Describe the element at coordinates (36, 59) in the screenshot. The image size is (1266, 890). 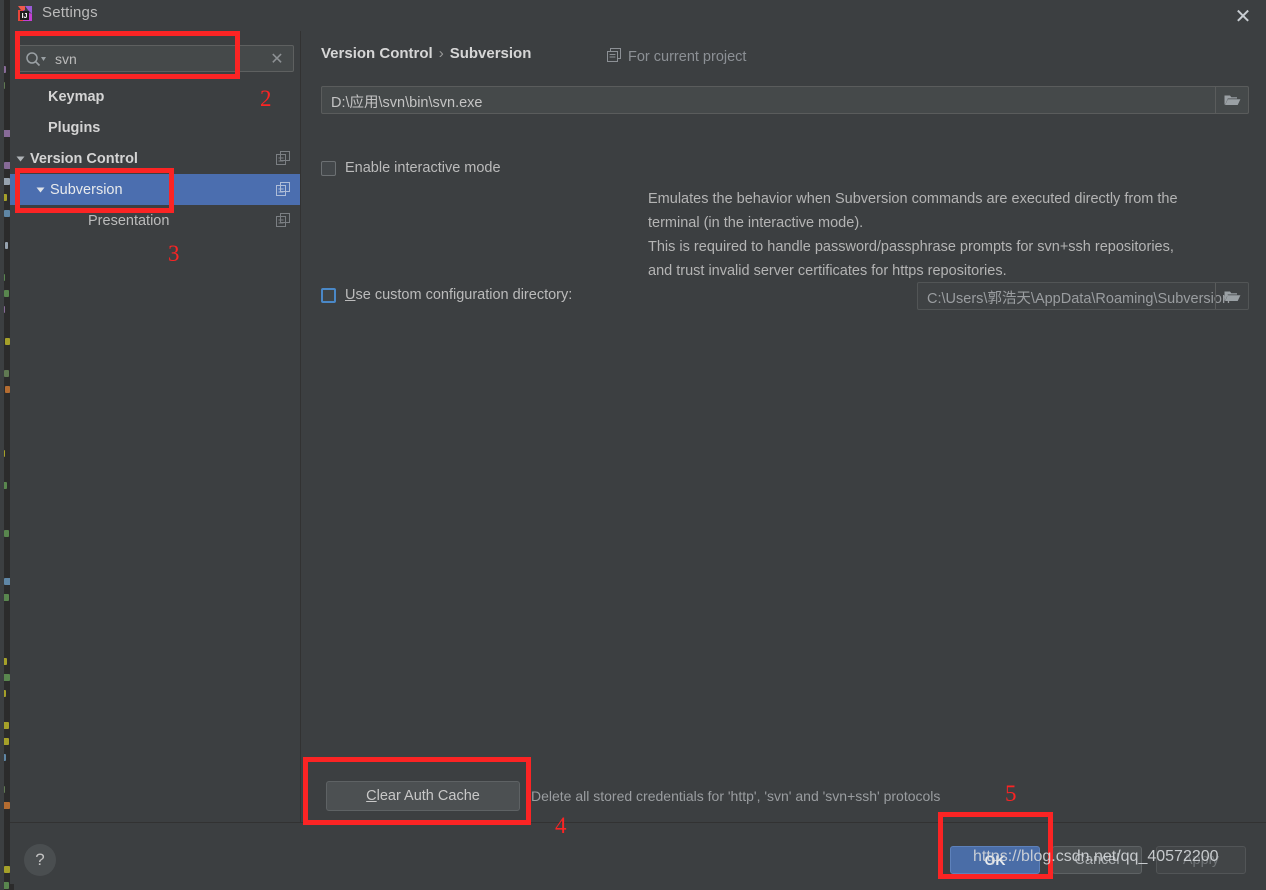
I see `search-icon` at that location.